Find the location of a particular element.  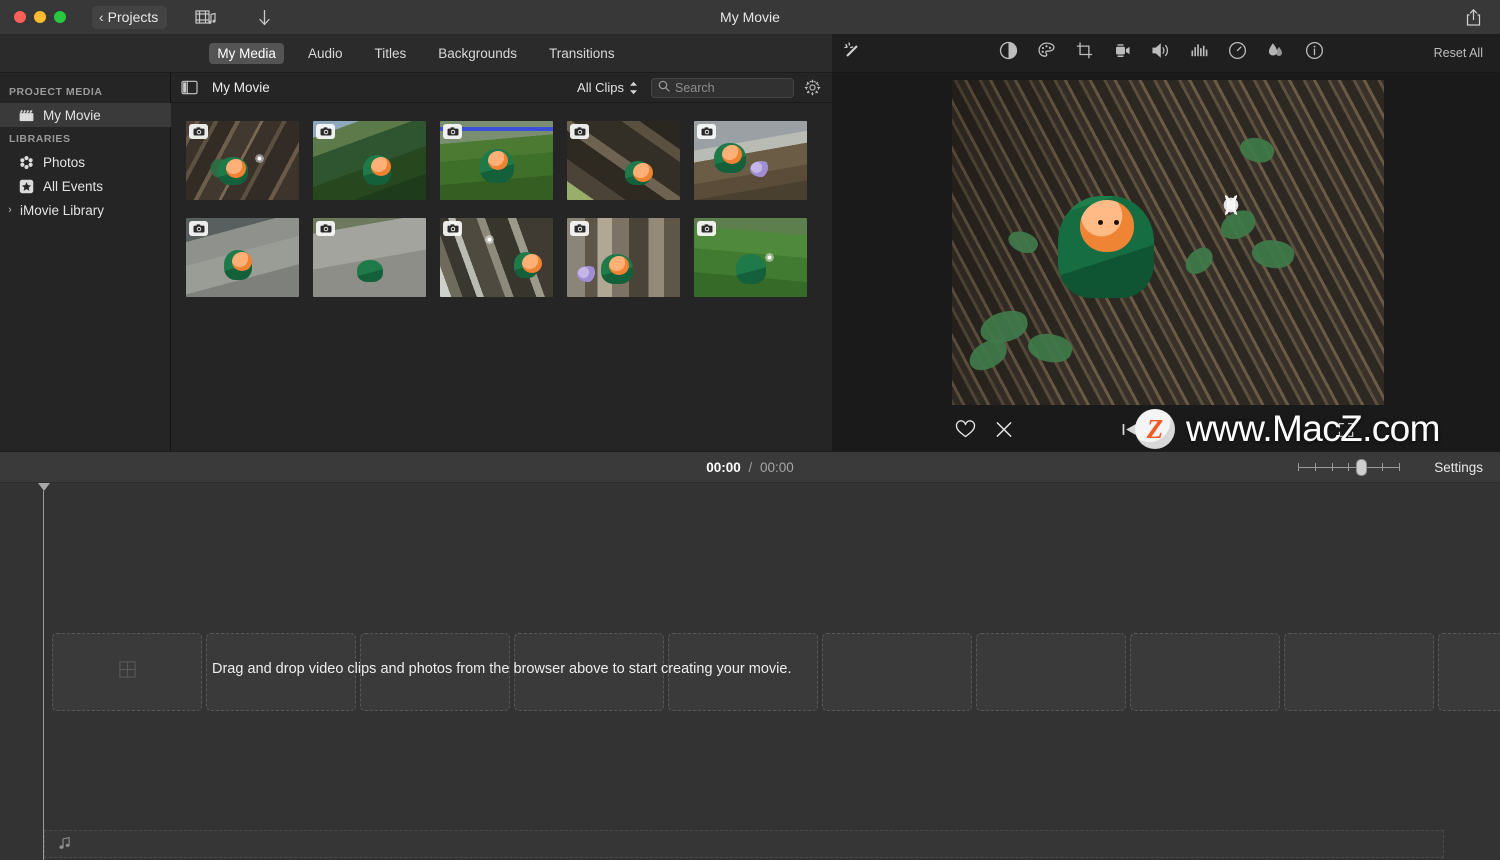

reset-all-button: Reset All is located at coordinates (1458, 53).